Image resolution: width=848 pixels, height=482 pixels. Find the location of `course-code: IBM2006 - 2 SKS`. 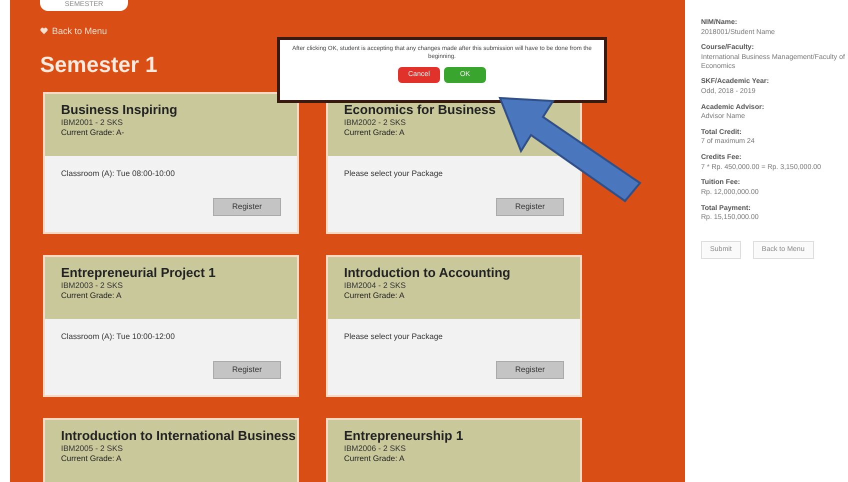

course-code: IBM2006 - 2 SKS is located at coordinates (375, 449).